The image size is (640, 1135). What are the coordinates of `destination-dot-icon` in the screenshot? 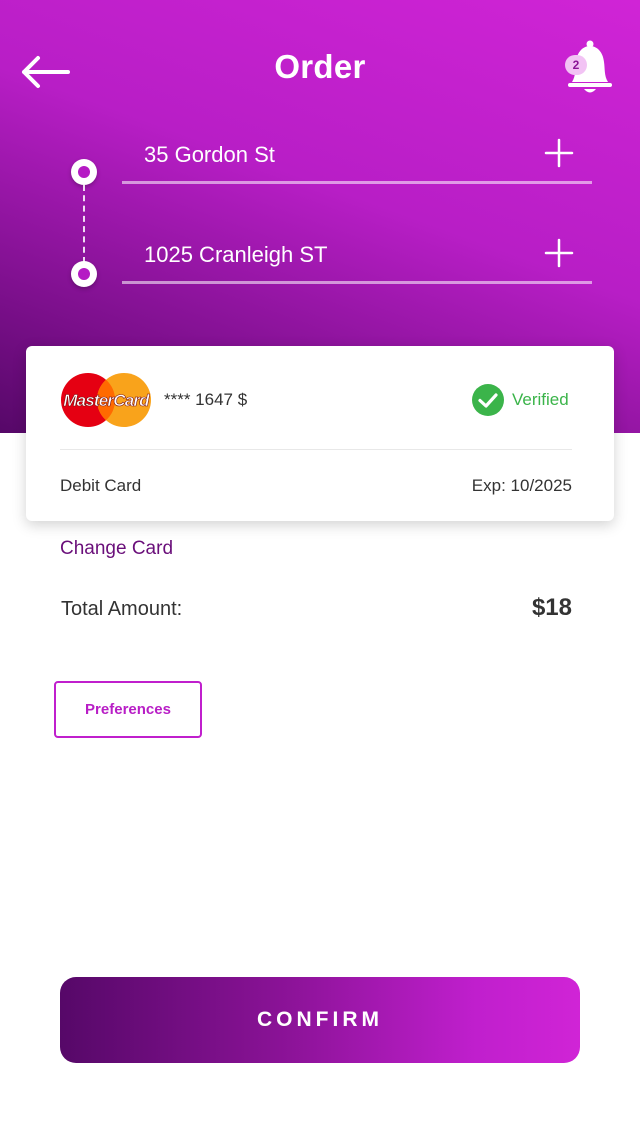 It's located at (84, 274).